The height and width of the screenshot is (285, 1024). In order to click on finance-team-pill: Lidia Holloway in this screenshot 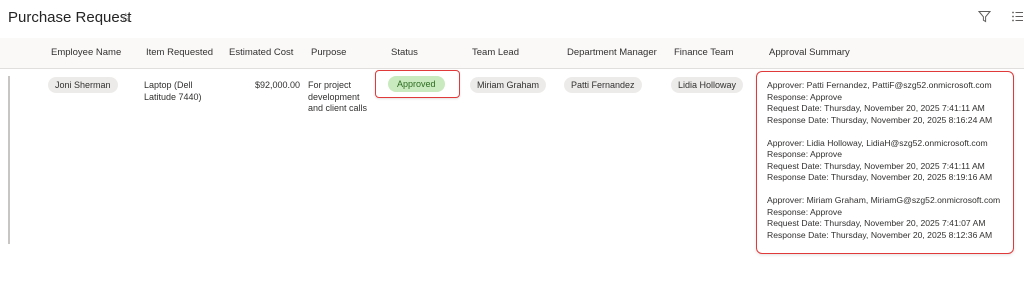, I will do `click(707, 85)`.